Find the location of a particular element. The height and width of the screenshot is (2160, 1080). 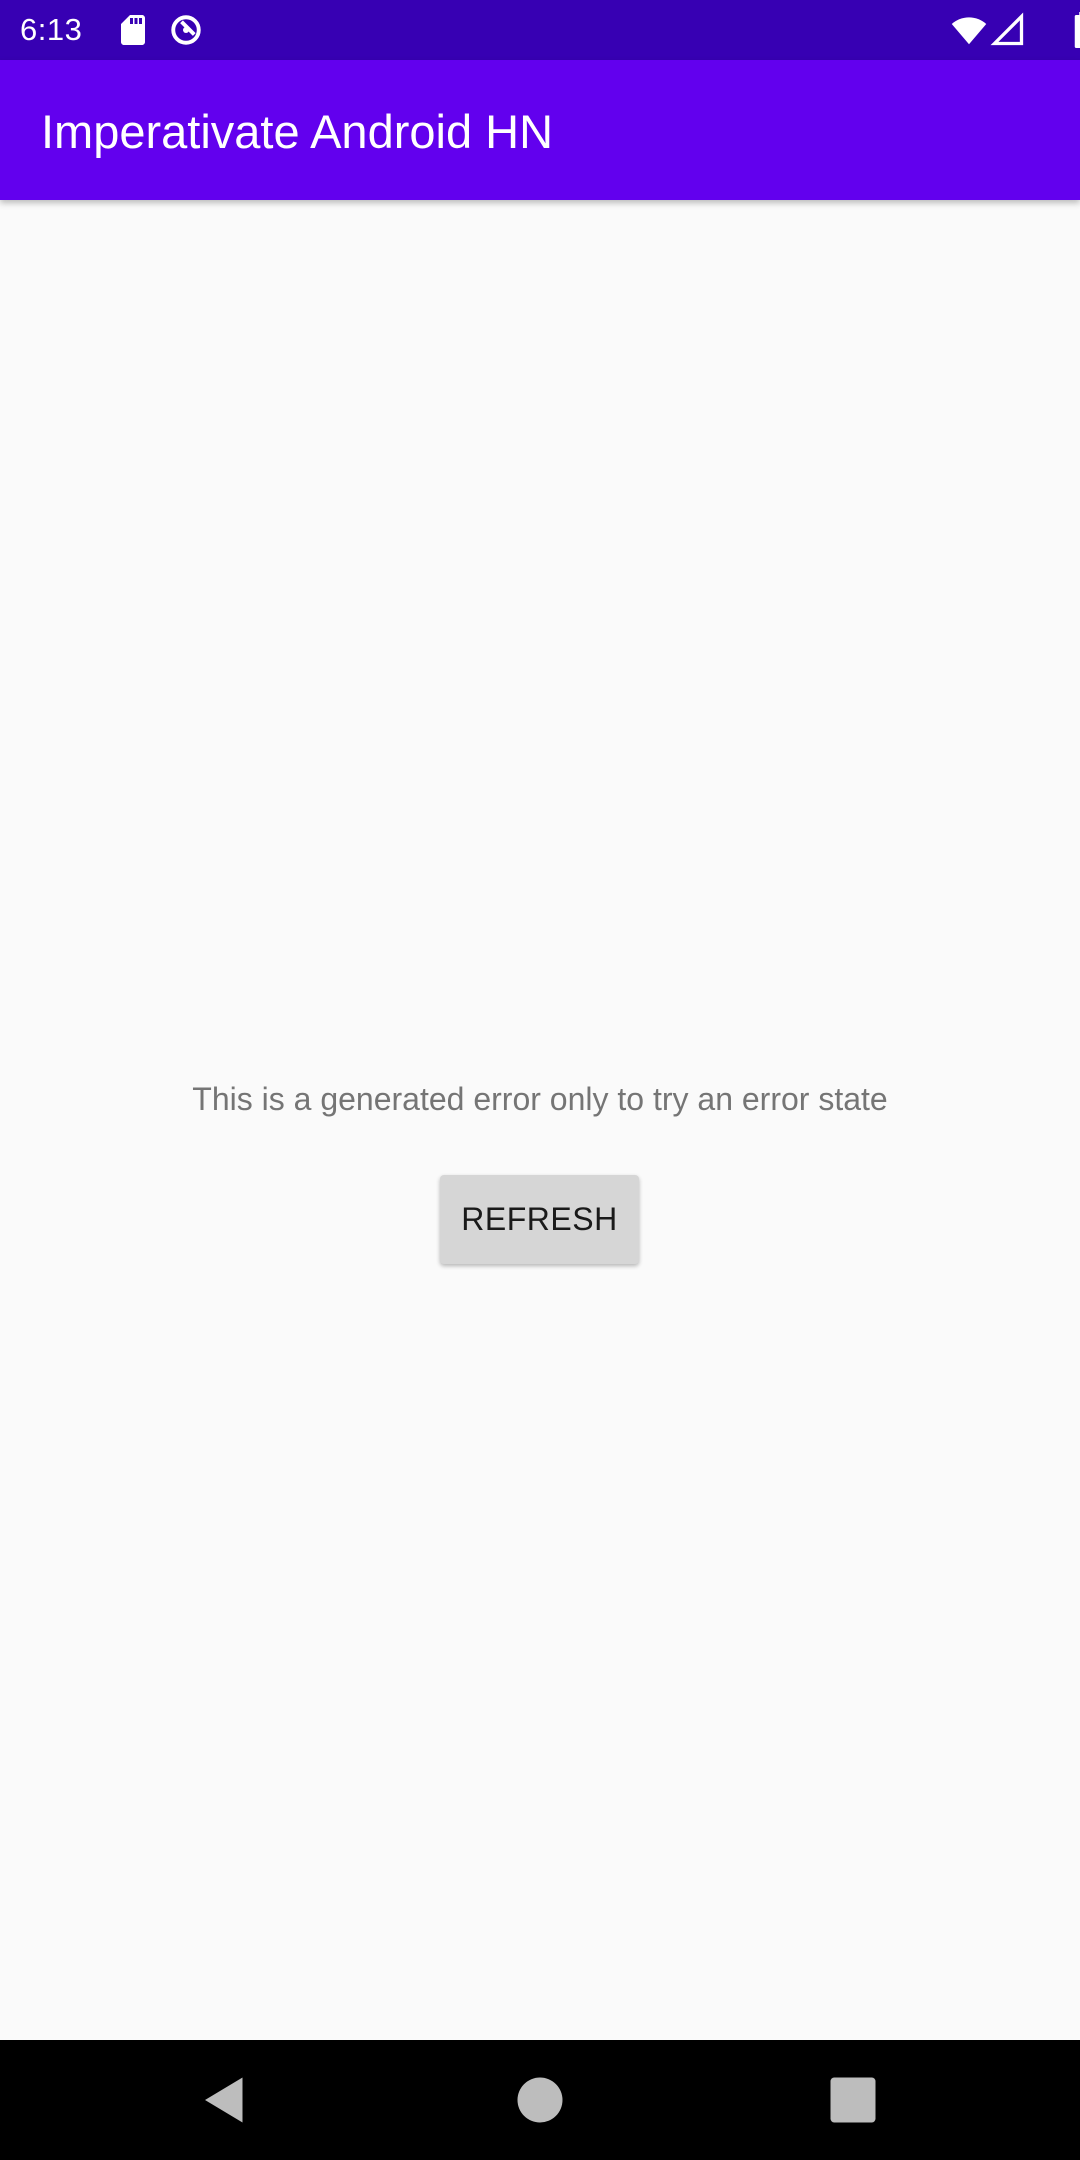

navigation-bar is located at coordinates (540, 2100).